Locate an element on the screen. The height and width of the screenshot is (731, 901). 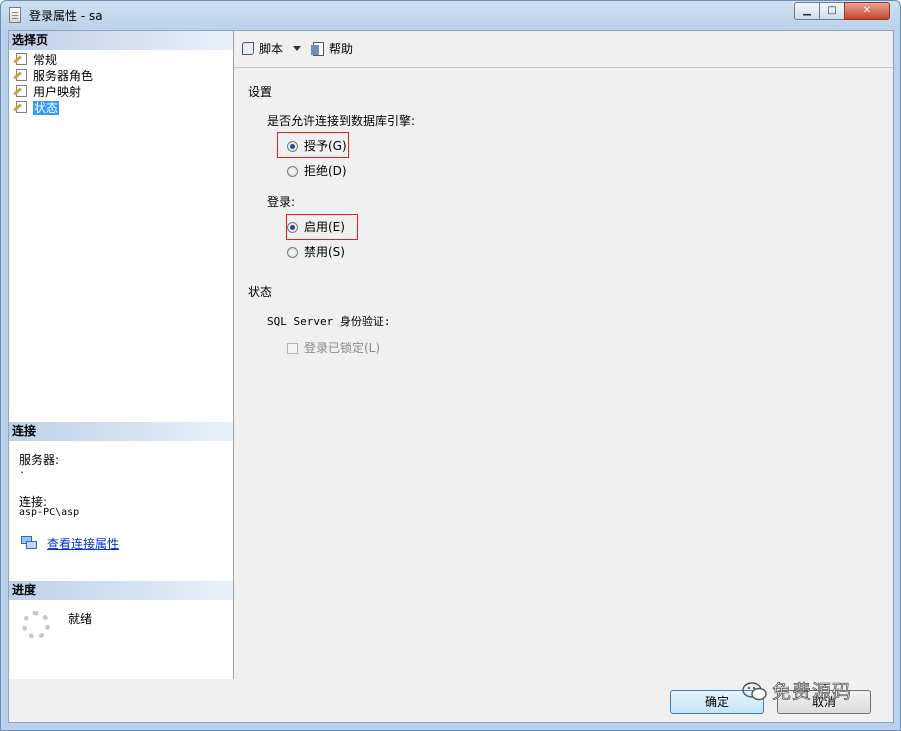
minimize-button: ▁ is located at coordinates (807, 11).